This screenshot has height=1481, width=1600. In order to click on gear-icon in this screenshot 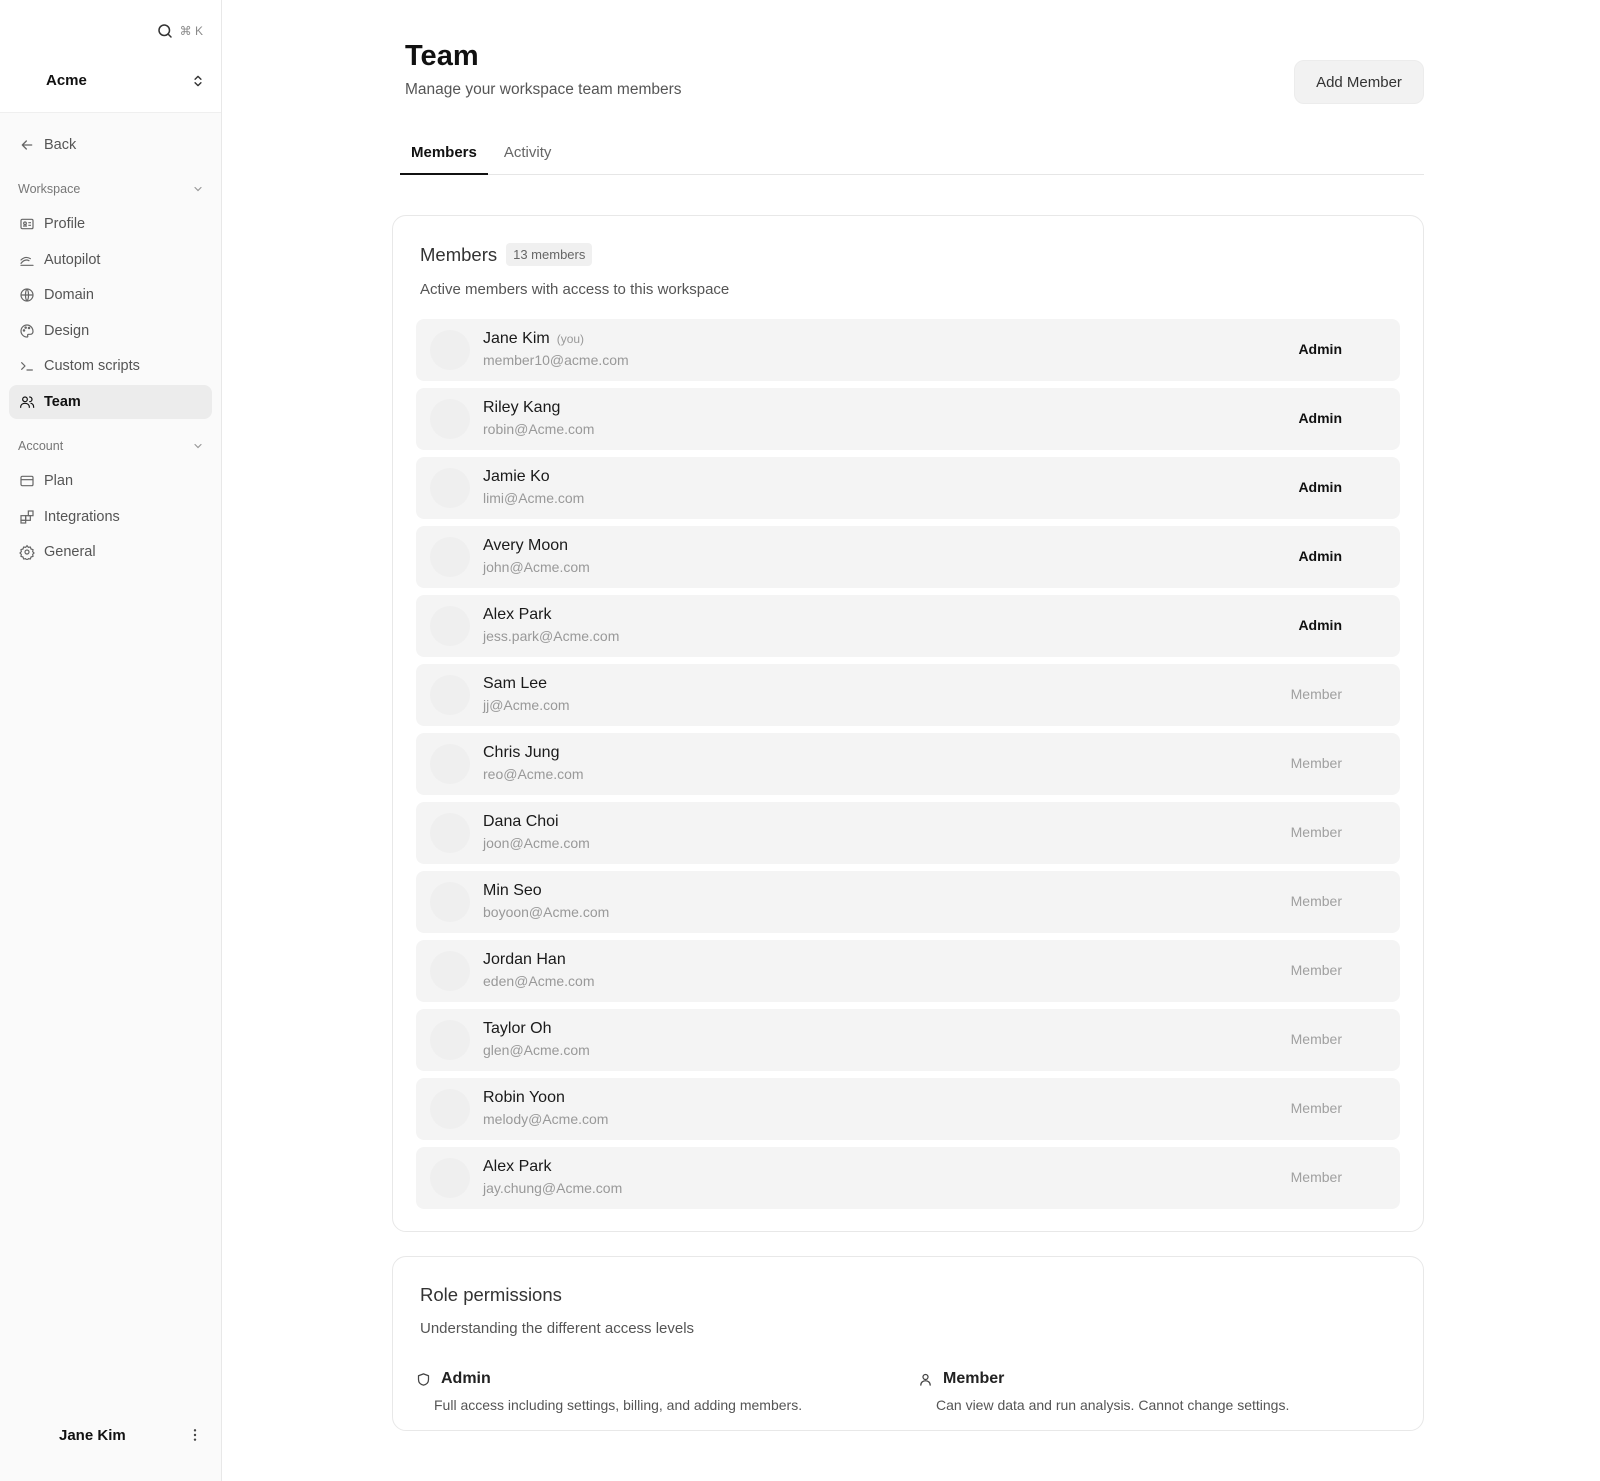, I will do `click(27, 552)`.